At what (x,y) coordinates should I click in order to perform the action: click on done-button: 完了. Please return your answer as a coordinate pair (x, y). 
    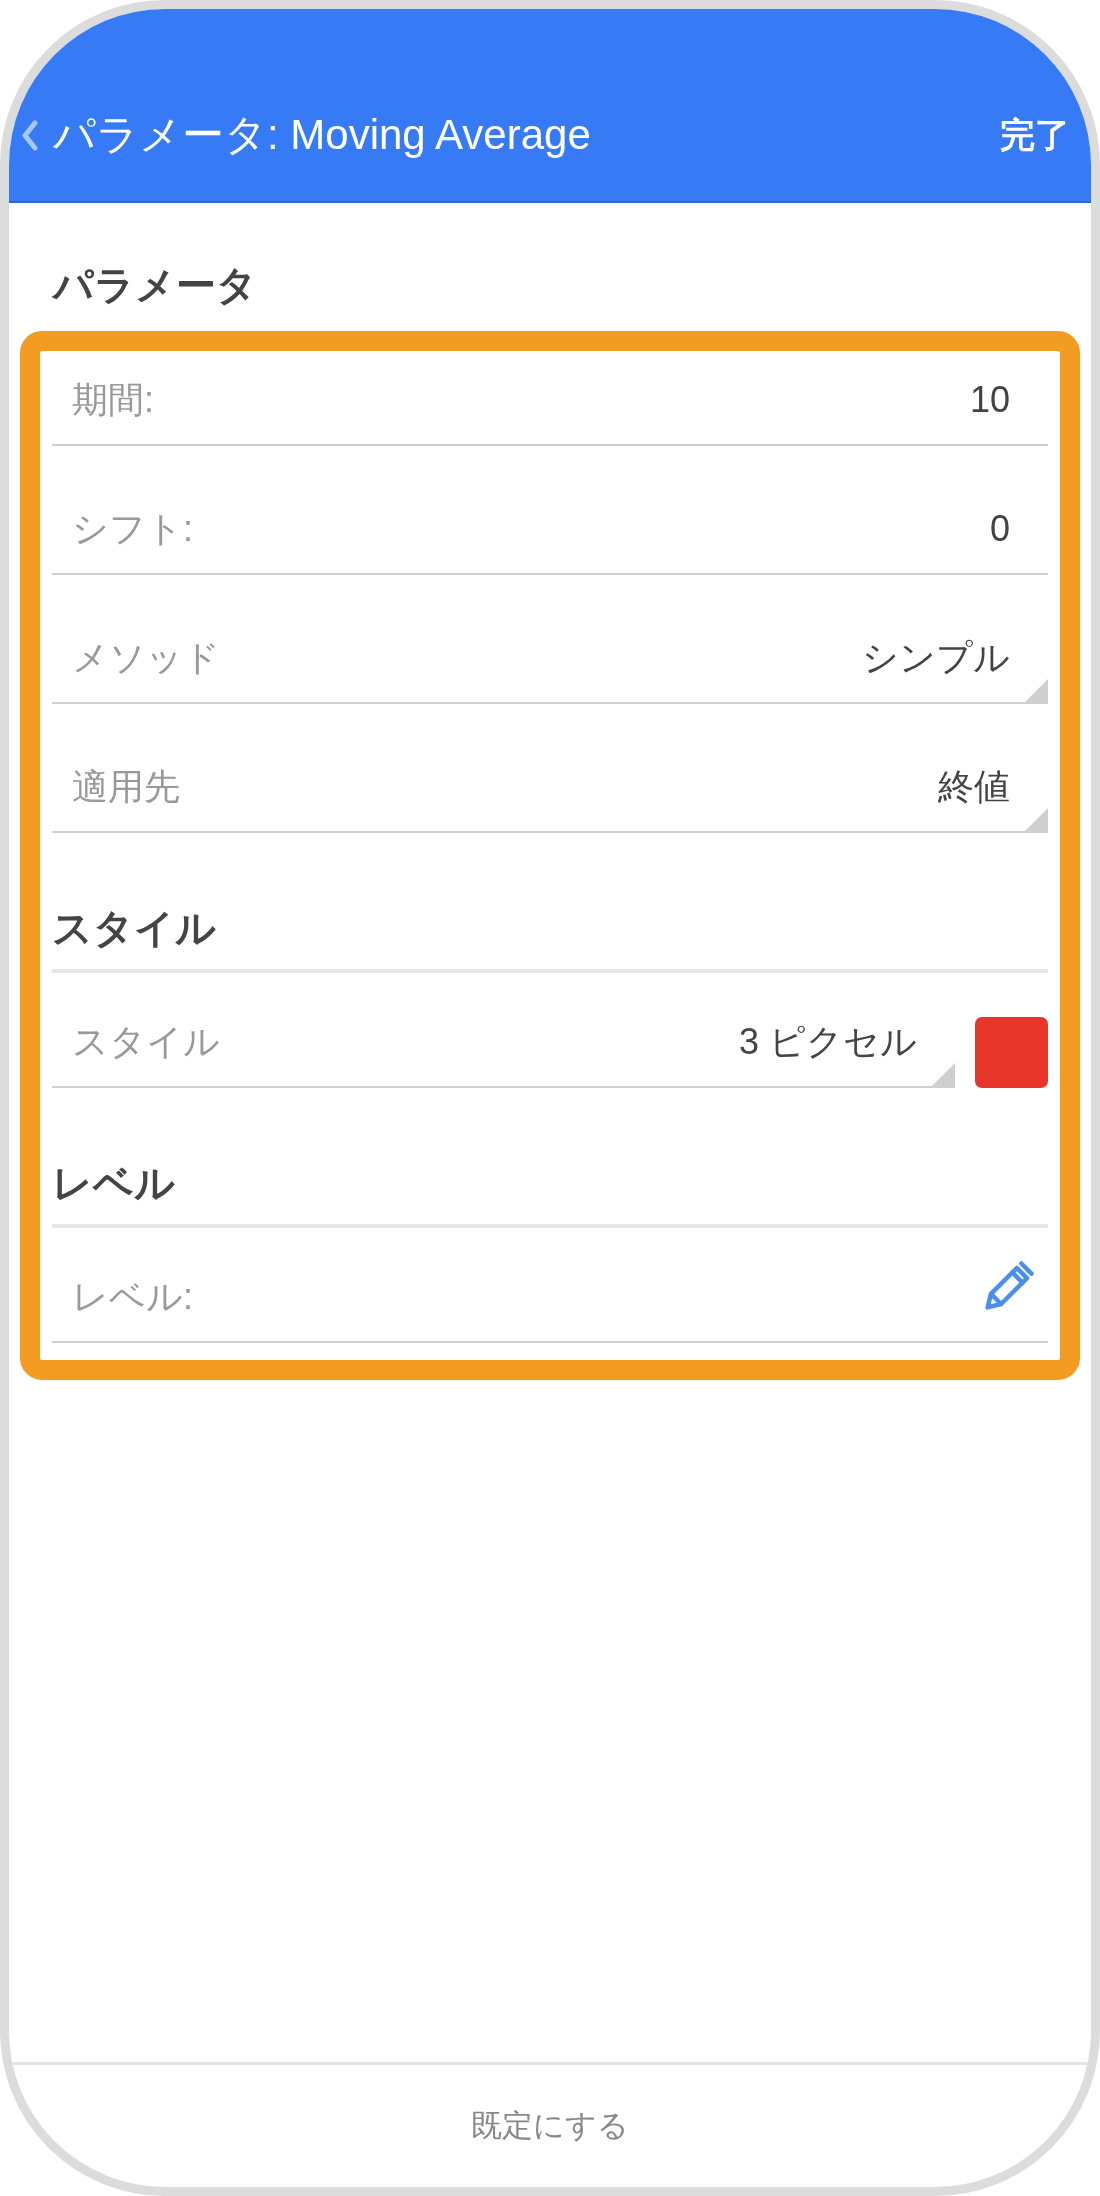
    Looking at the image, I should click on (1035, 135).